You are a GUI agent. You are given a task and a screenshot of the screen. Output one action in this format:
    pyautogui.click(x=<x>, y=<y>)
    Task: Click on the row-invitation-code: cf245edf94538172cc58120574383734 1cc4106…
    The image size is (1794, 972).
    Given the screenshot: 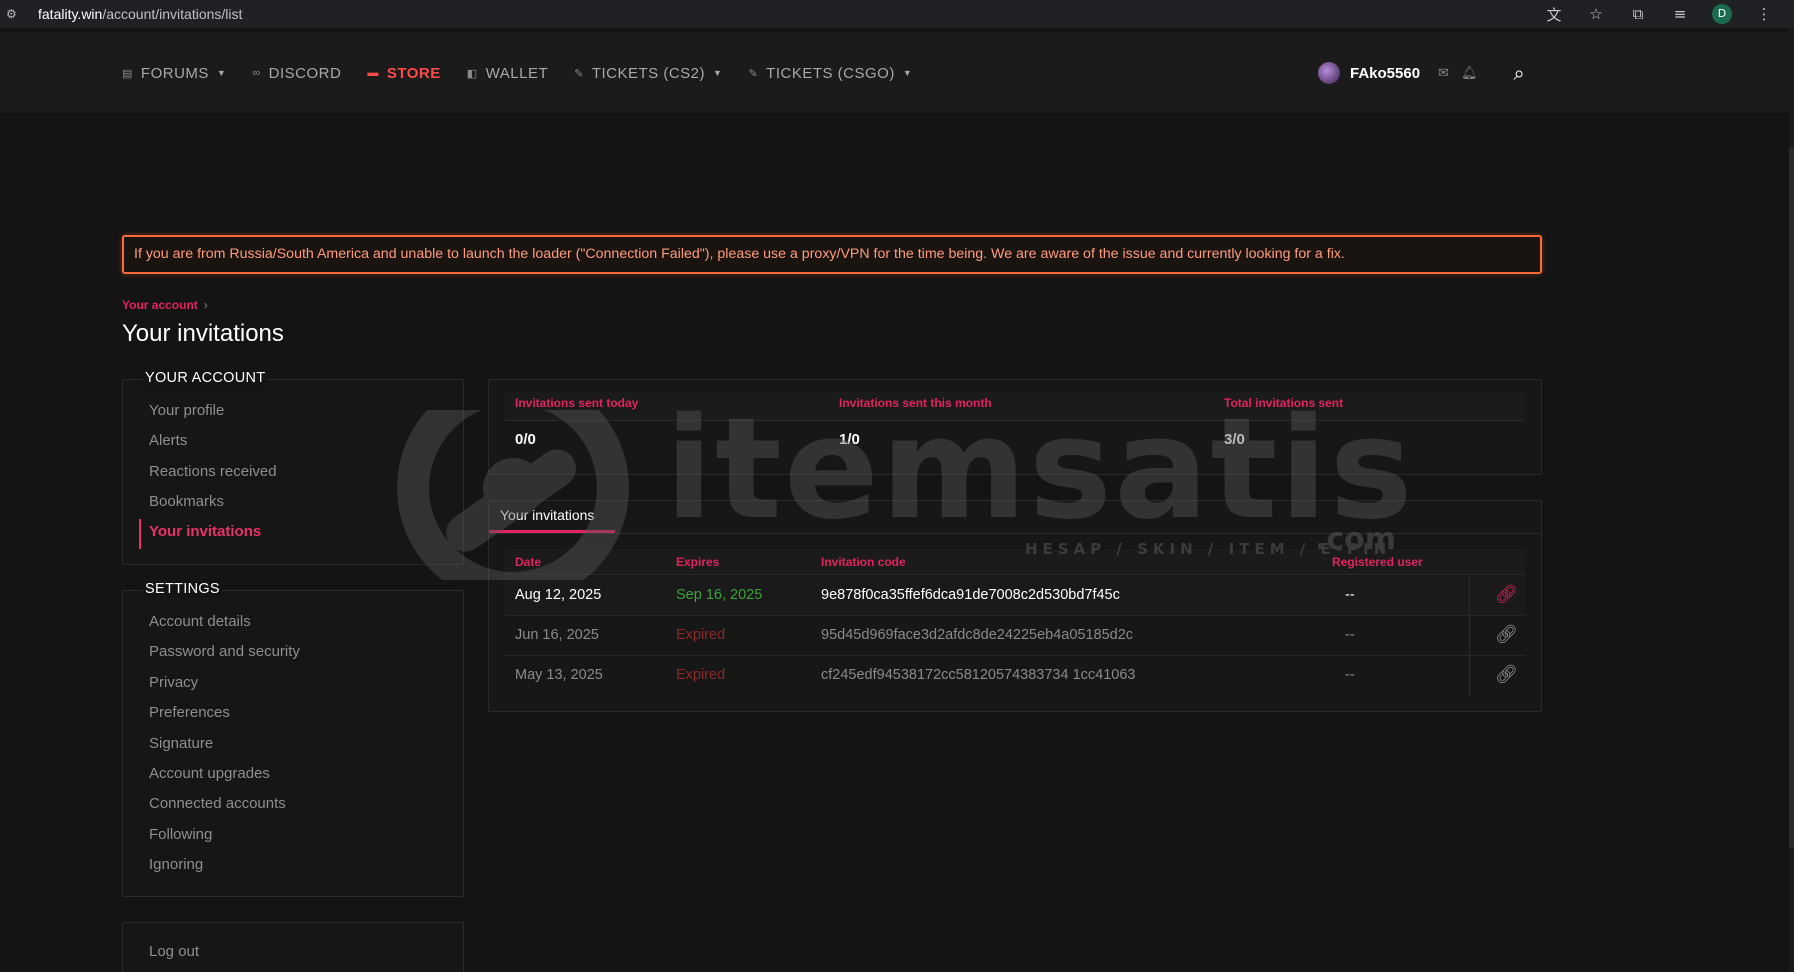 What is the action you would take?
    pyautogui.click(x=978, y=675)
    